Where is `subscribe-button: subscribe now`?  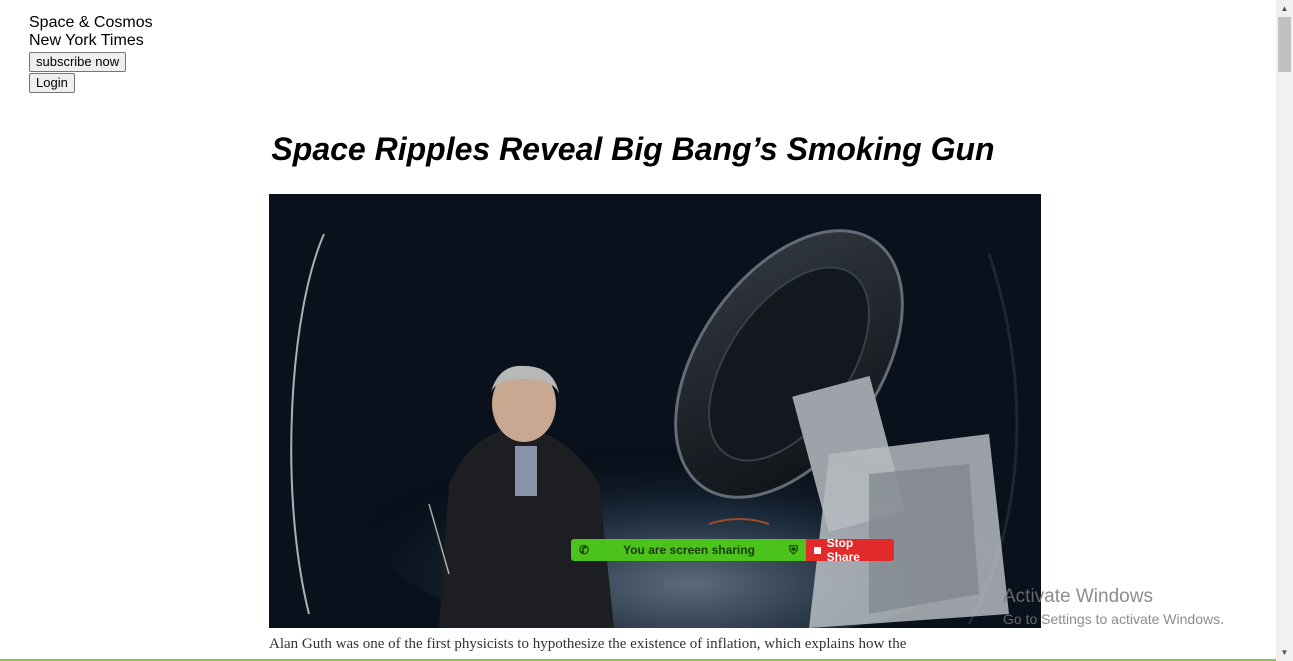
subscribe-button: subscribe now is located at coordinates (78, 62).